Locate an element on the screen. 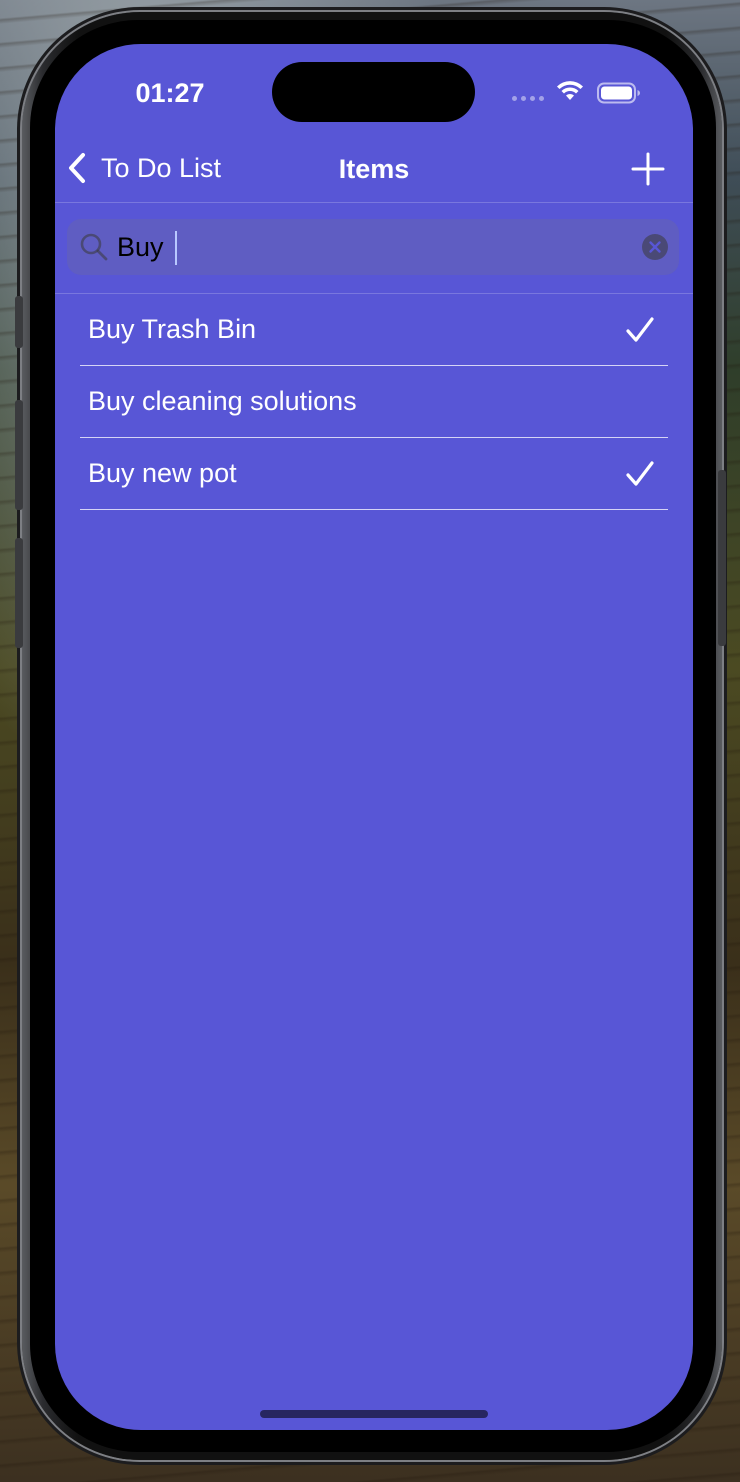  plus-icon is located at coordinates (648, 169).